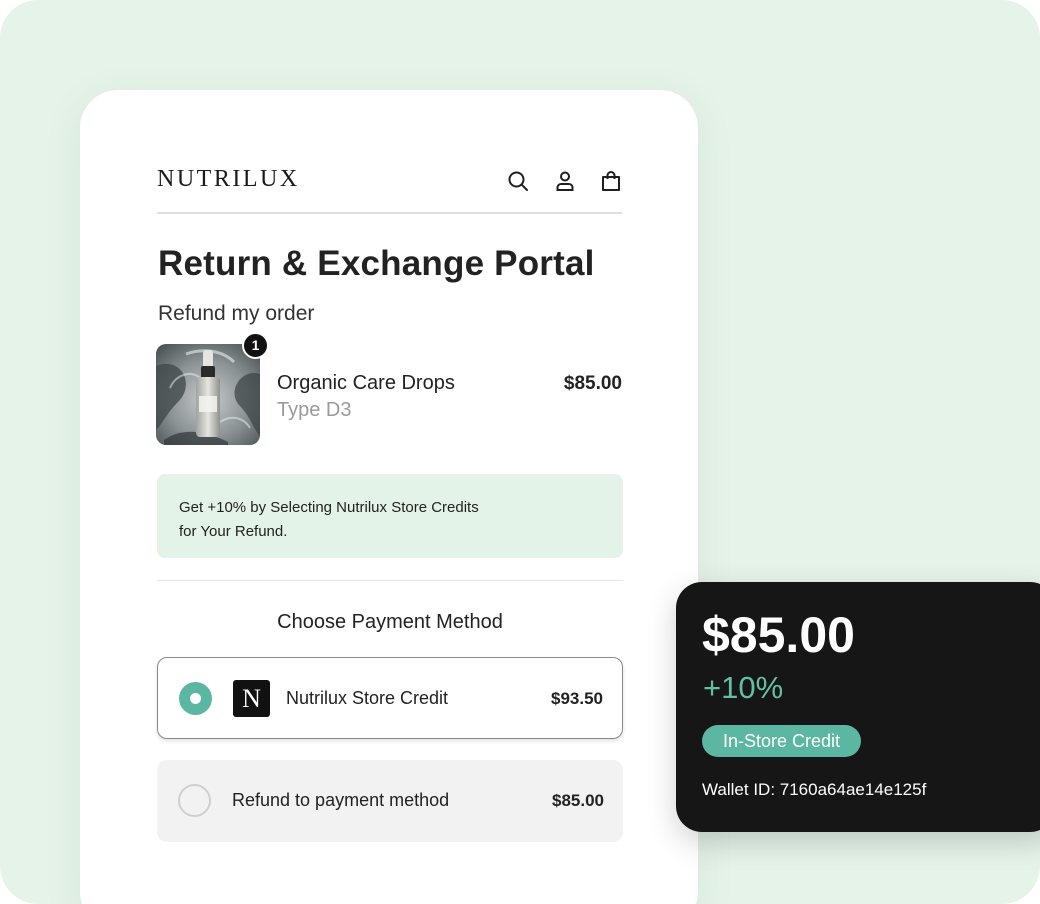 This screenshot has height=904, width=1040. Describe the element at coordinates (208, 394) in the screenshot. I see `product-image` at that location.